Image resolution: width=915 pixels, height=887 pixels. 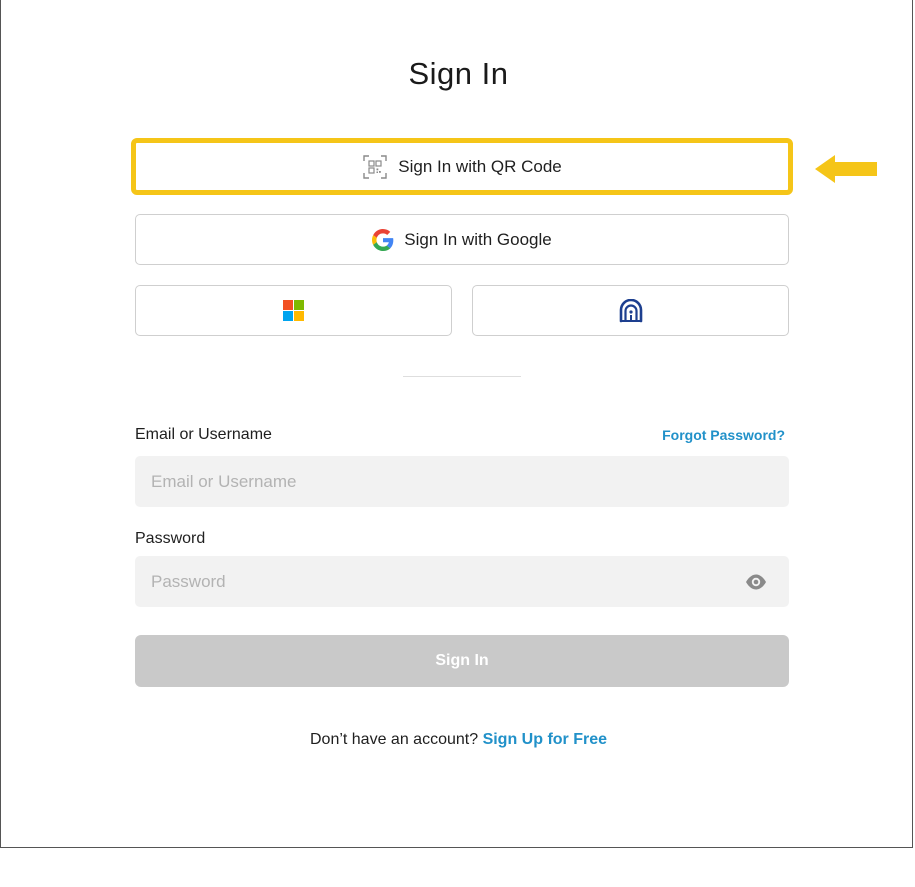 I want to click on microsoft-logo-icon, so click(x=293, y=310).